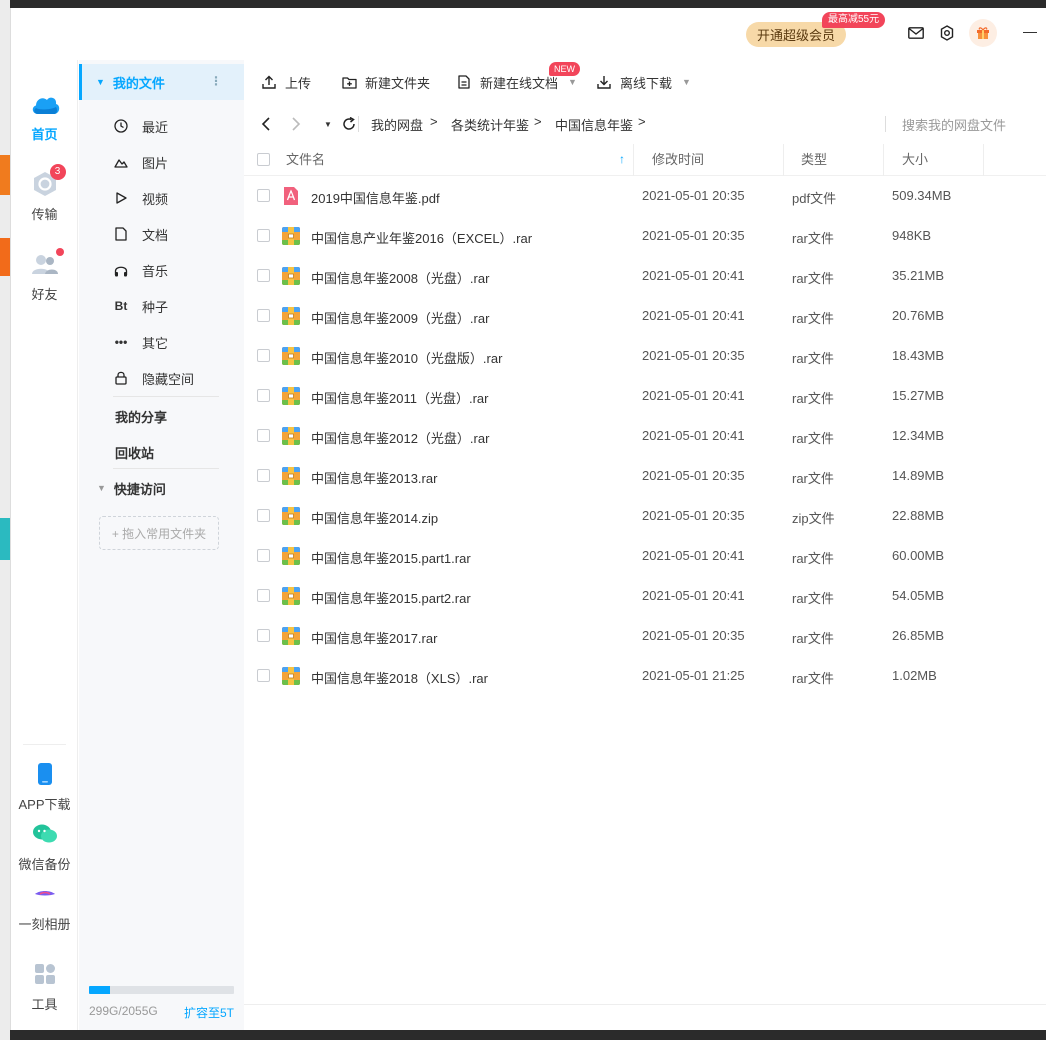  Describe the element at coordinates (173, 342) in the screenshot. I see `nav-item-other: ••• 其它` at that location.